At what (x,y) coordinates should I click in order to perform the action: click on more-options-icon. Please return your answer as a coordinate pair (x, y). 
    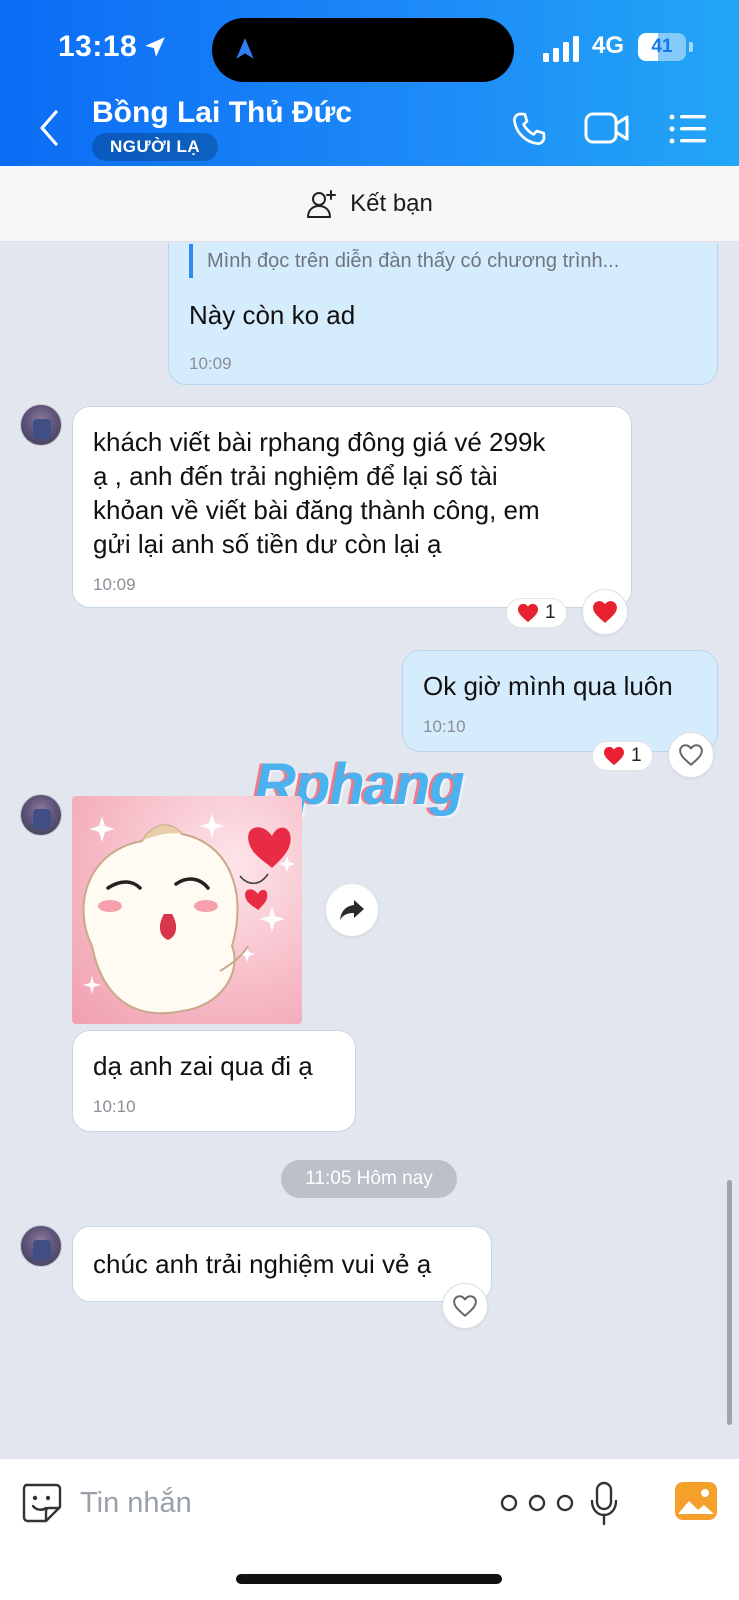
    Looking at the image, I should click on (537, 1503).